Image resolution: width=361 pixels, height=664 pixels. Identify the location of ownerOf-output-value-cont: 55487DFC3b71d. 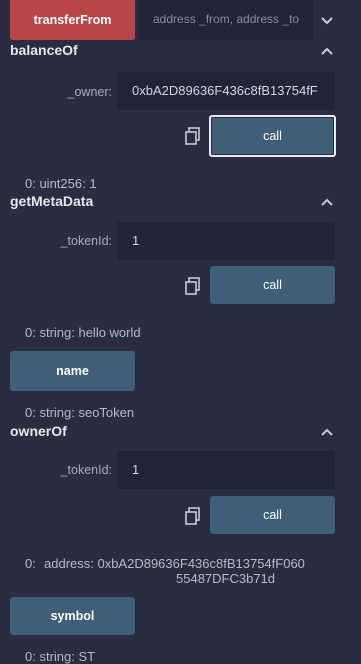
(226, 578).